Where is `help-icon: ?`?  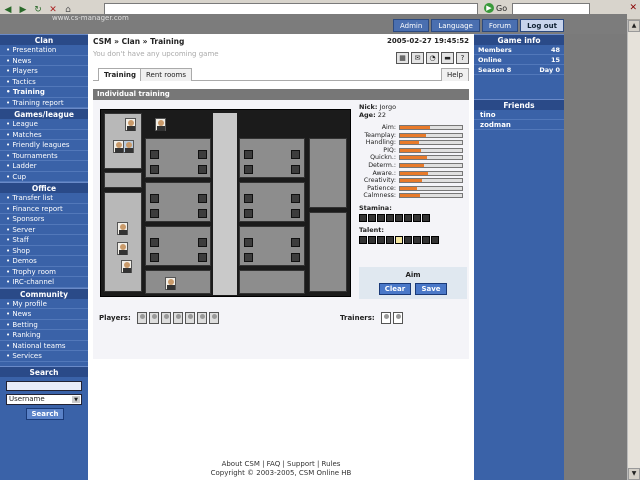 help-icon: ? is located at coordinates (462, 58).